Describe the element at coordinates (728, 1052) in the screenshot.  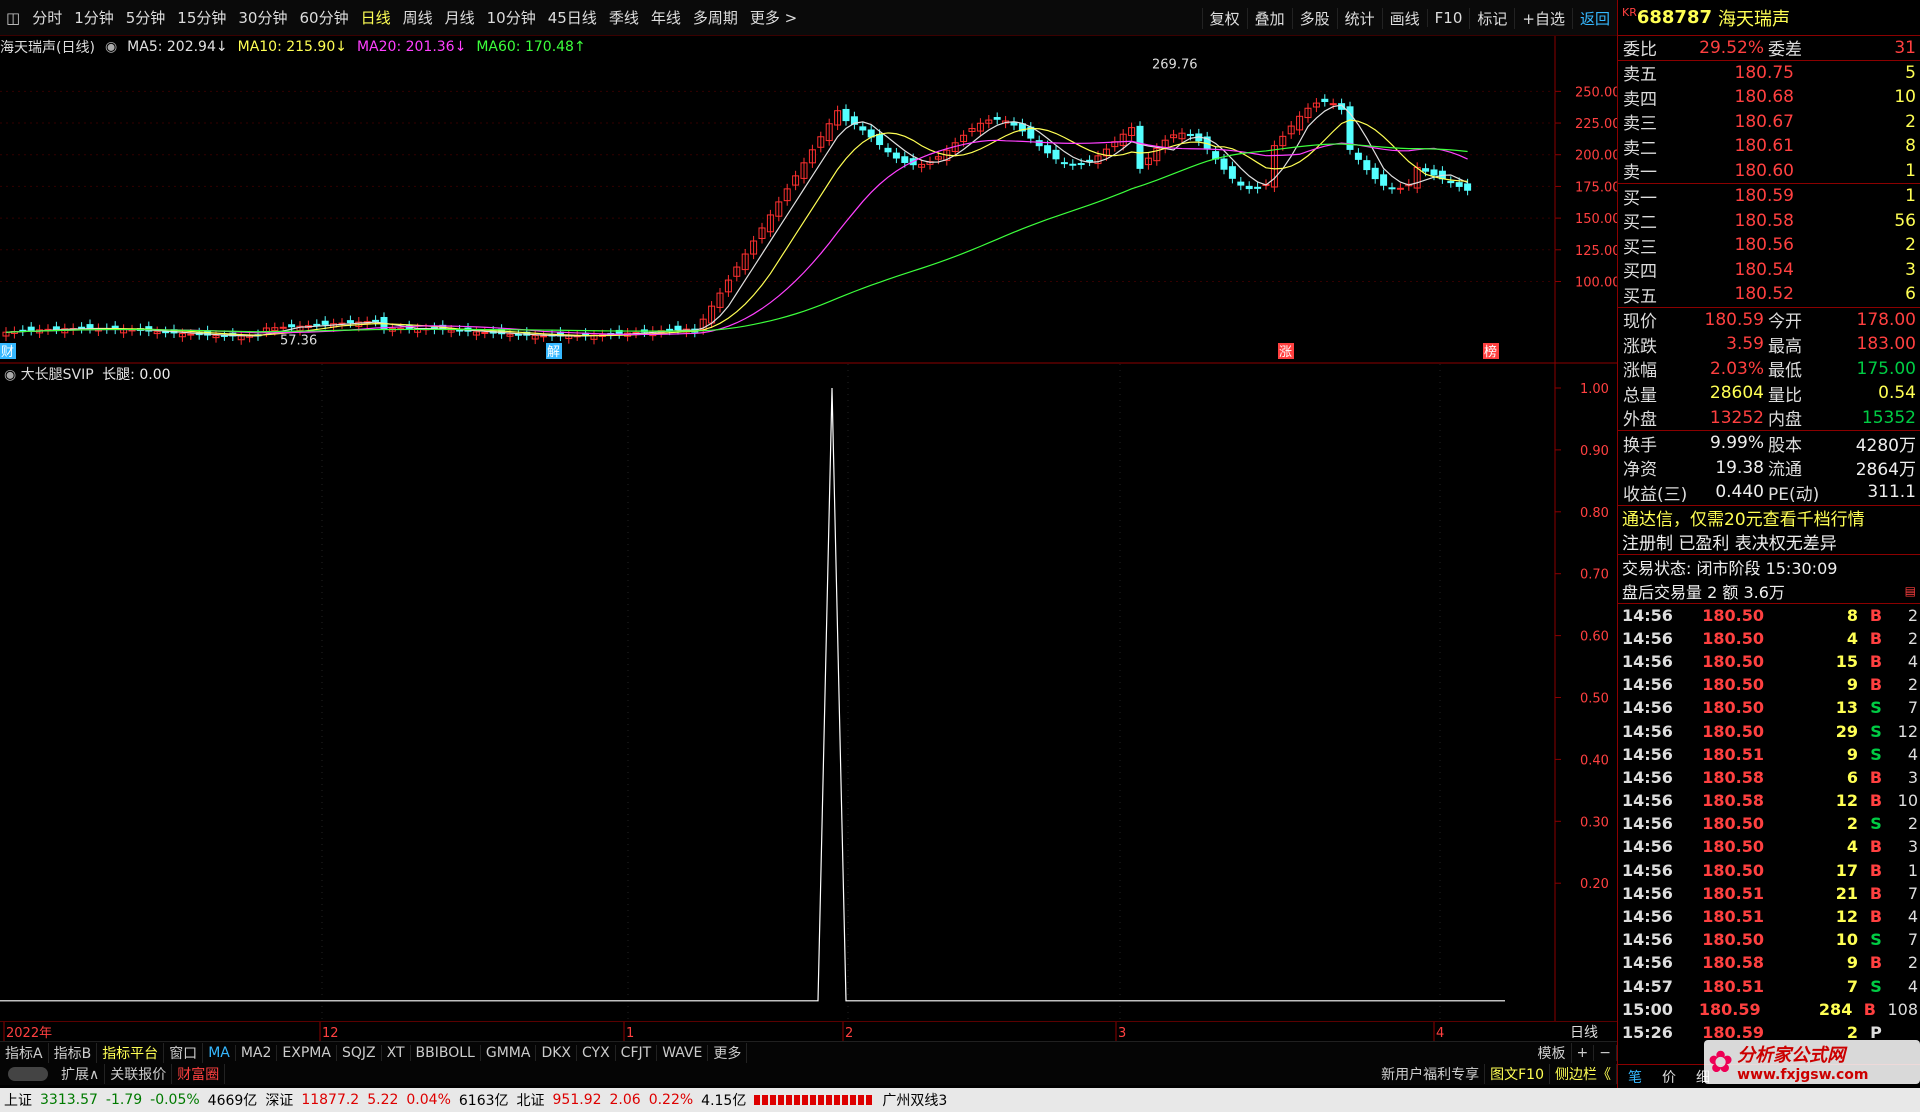
I see `indicator-tab-15: 更多` at that location.